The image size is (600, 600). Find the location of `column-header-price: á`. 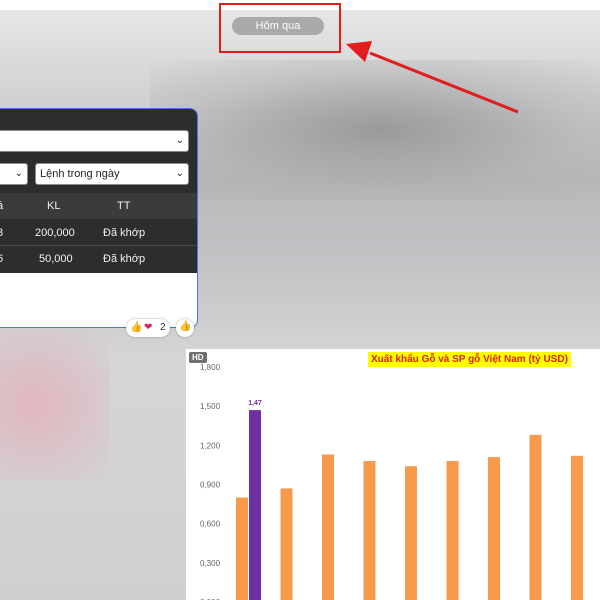

column-header-price: á is located at coordinates (1, 206).